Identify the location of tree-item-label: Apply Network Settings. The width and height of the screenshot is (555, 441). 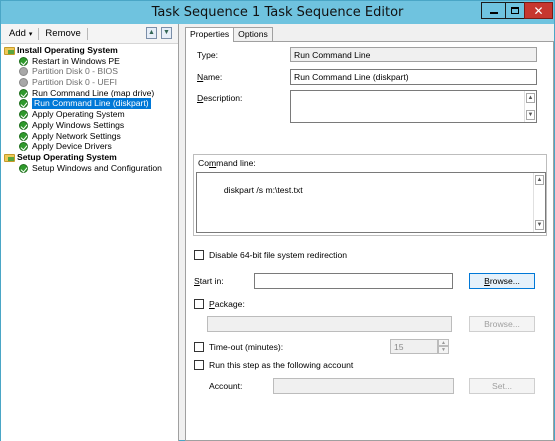
(76, 135).